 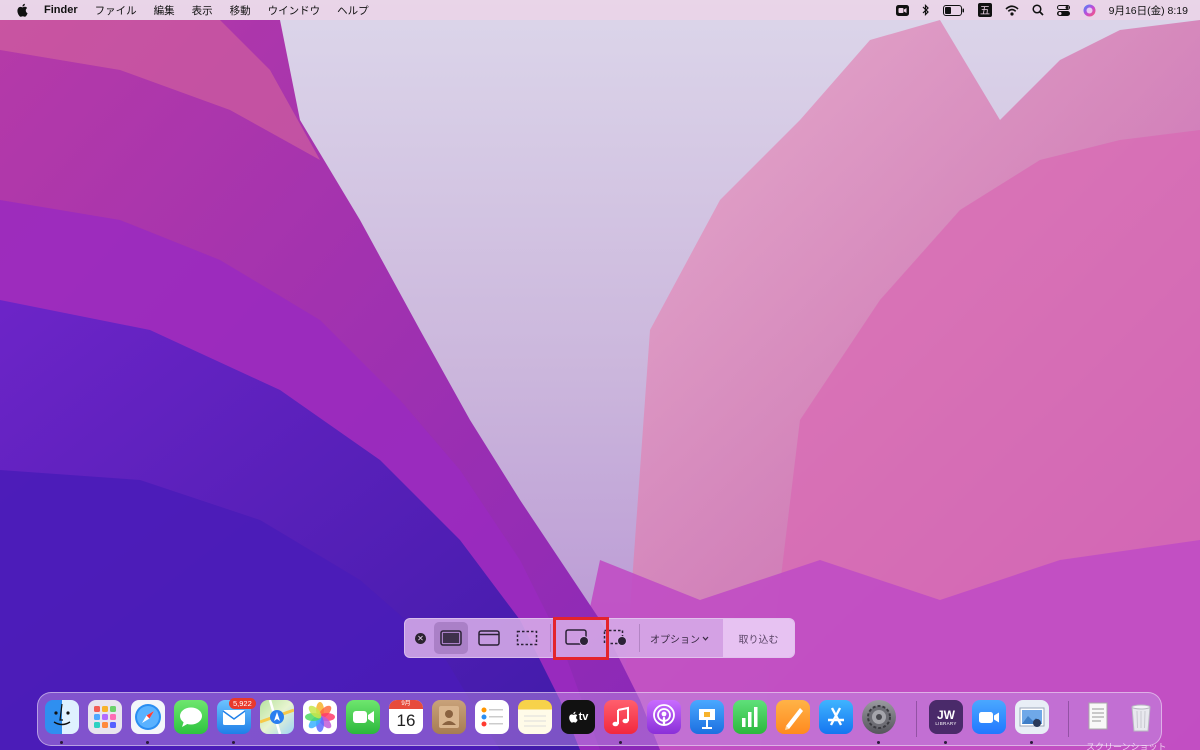 I want to click on menu-edit: 編集, so click(x=164, y=10).